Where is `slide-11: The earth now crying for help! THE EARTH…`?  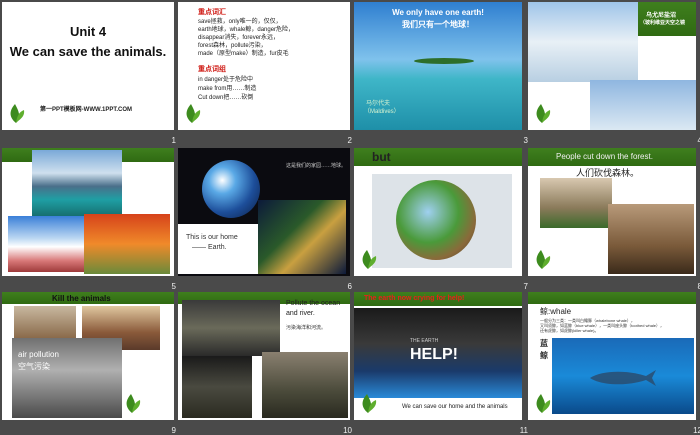
slide-11: The earth now crying for help! THE EARTH… is located at coordinates (438, 356).